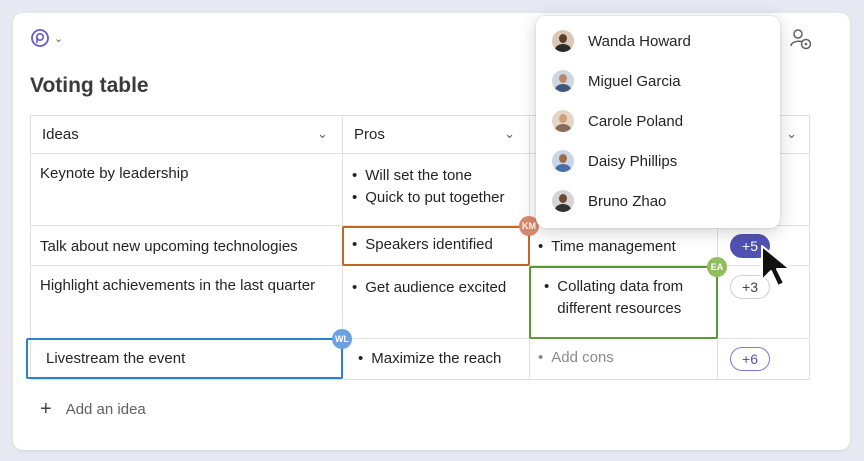  Describe the element at coordinates (750, 359) in the screenshot. I see `vote-button: +6` at that location.